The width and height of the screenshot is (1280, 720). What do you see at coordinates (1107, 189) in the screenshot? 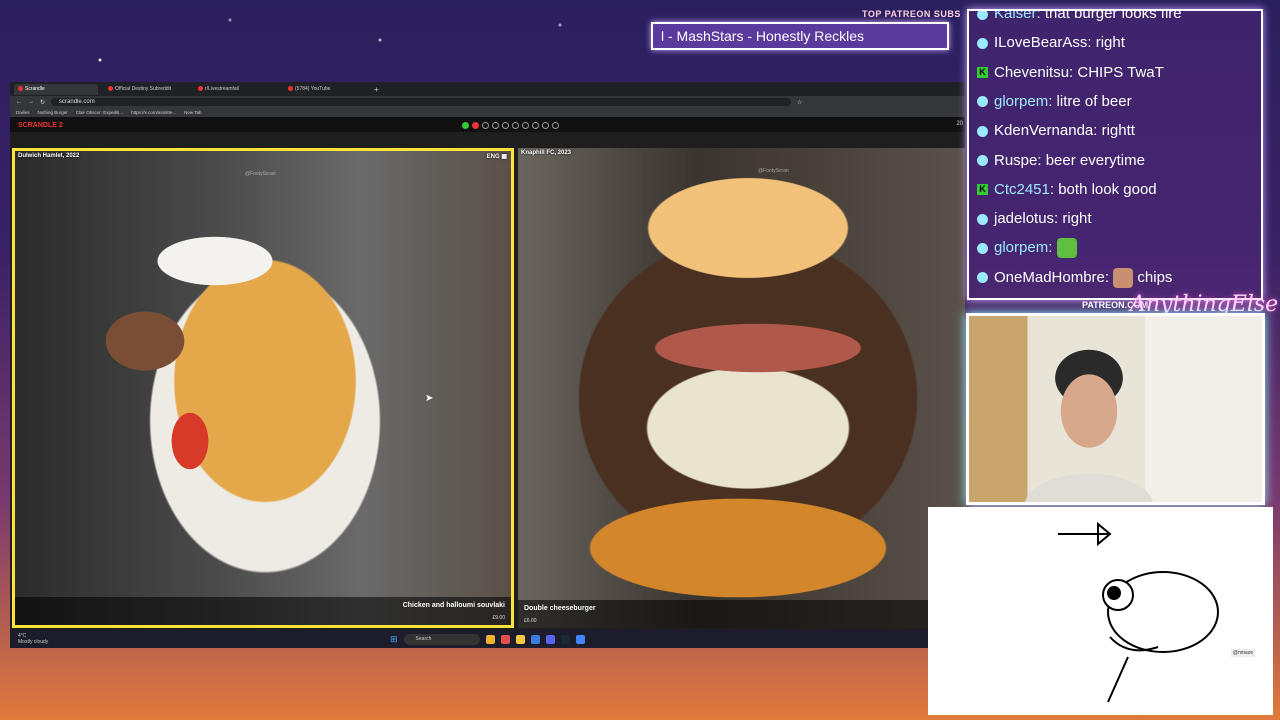
I see `chat-text: both look good` at bounding box center [1107, 189].